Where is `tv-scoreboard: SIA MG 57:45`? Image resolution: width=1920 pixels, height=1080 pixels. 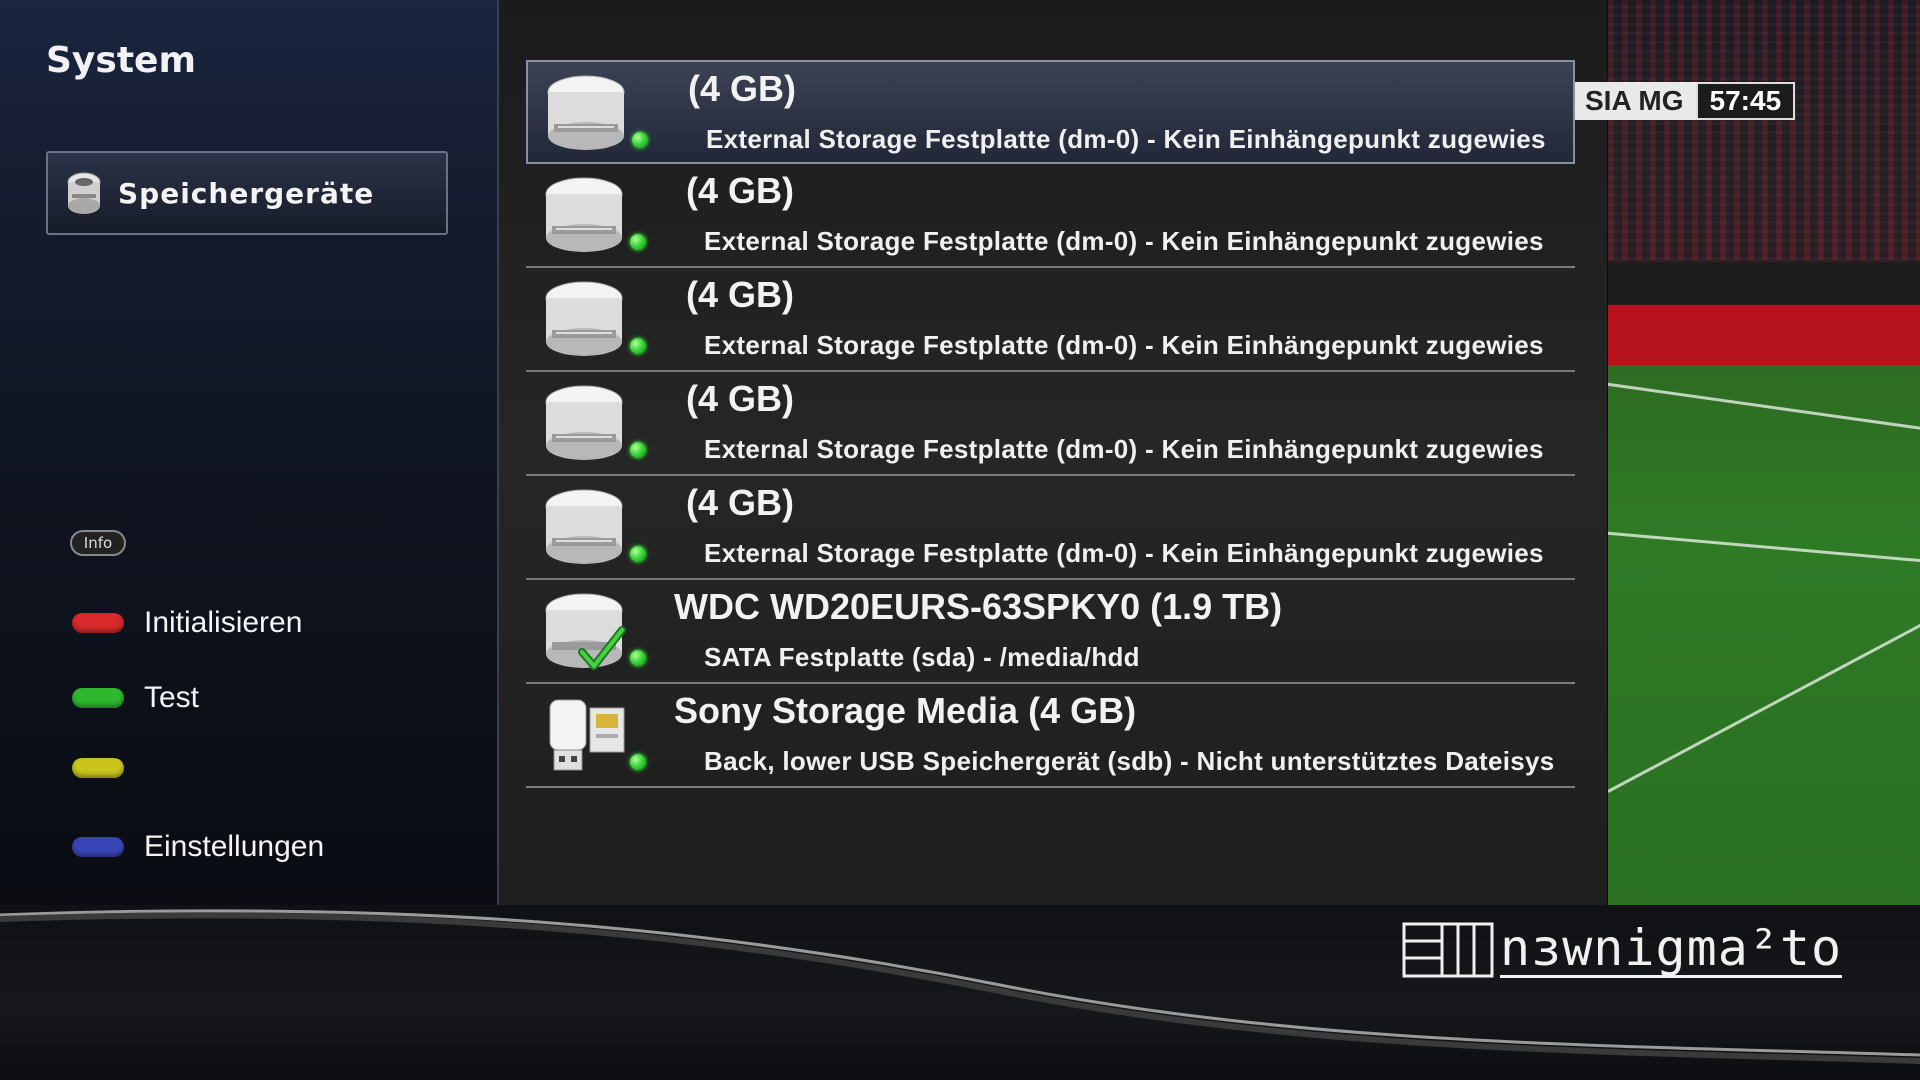
tv-scoreboard: SIA MG 57:45 is located at coordinates (1685, 101).